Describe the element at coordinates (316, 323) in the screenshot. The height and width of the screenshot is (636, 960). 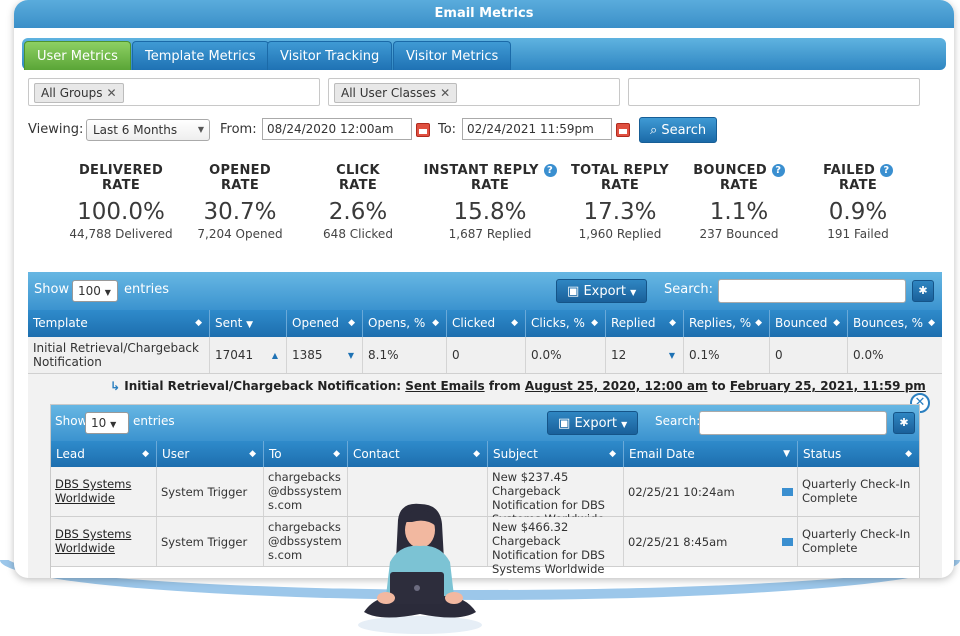
I see `col-opened-label: Opened` at that location.